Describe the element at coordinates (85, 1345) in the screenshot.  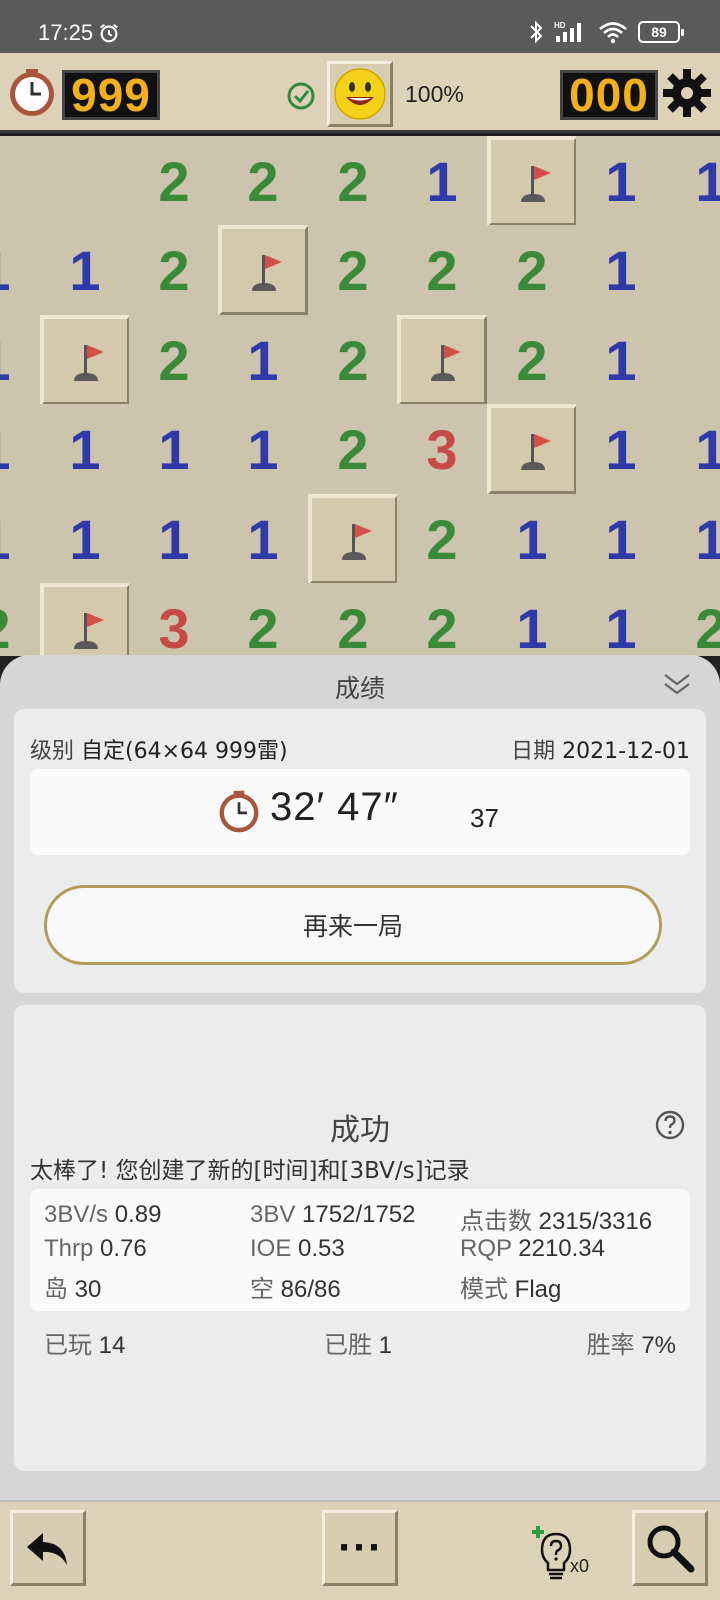
I see `games-played: 已玩 14` at that location.